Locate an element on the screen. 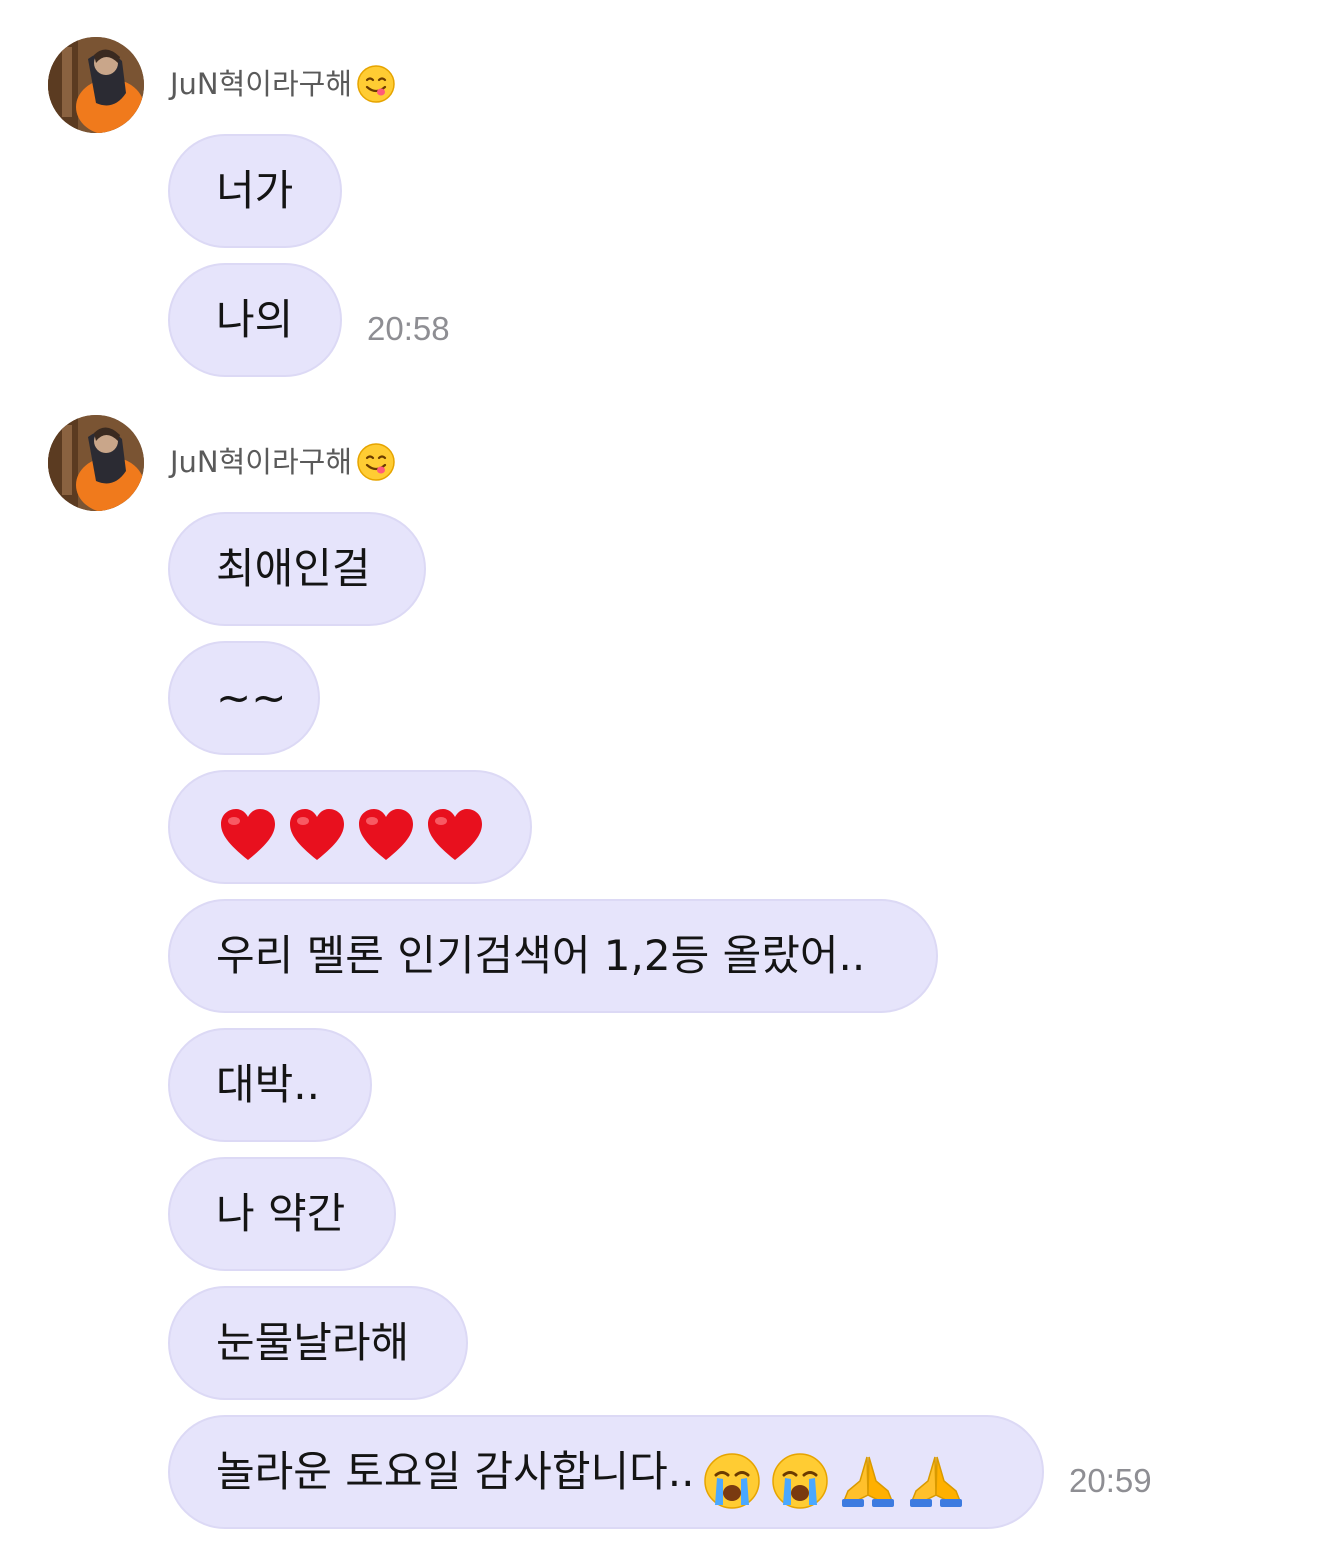  message-bubble-hearts is located at coordinates (350, 827).